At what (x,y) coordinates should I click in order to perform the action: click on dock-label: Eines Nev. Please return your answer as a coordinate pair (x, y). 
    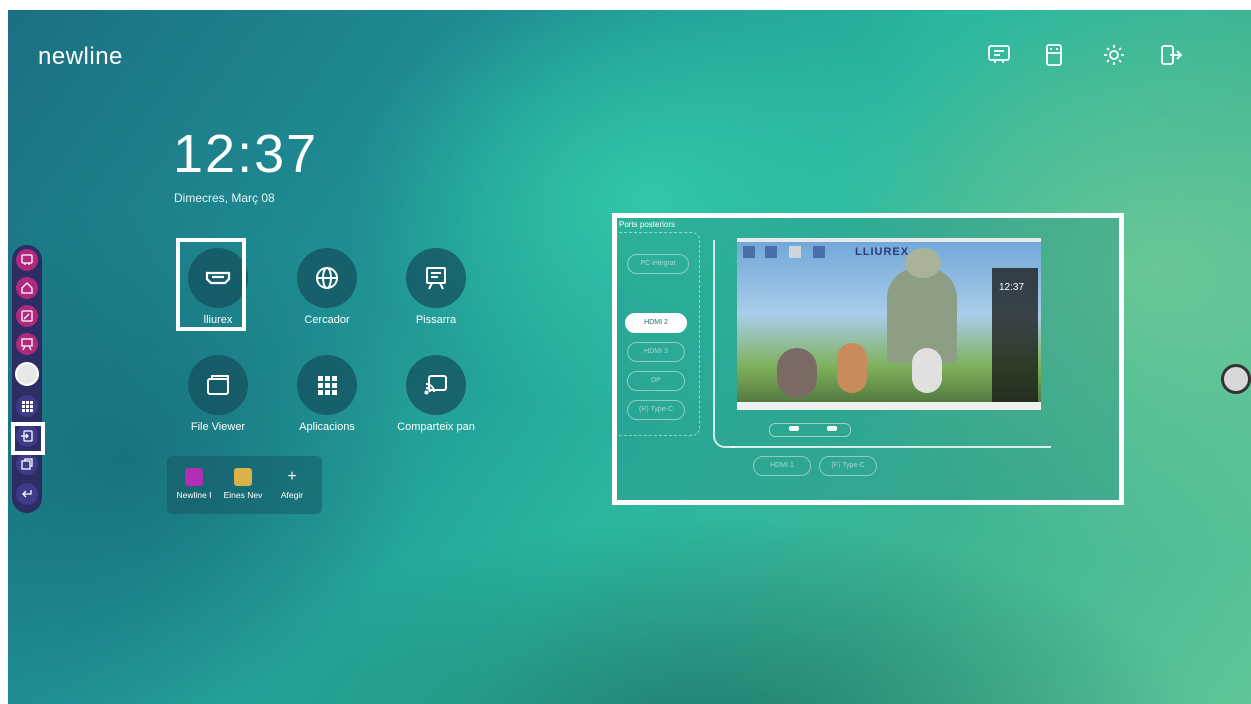
    Looking at the image, I should click on (243, 495).